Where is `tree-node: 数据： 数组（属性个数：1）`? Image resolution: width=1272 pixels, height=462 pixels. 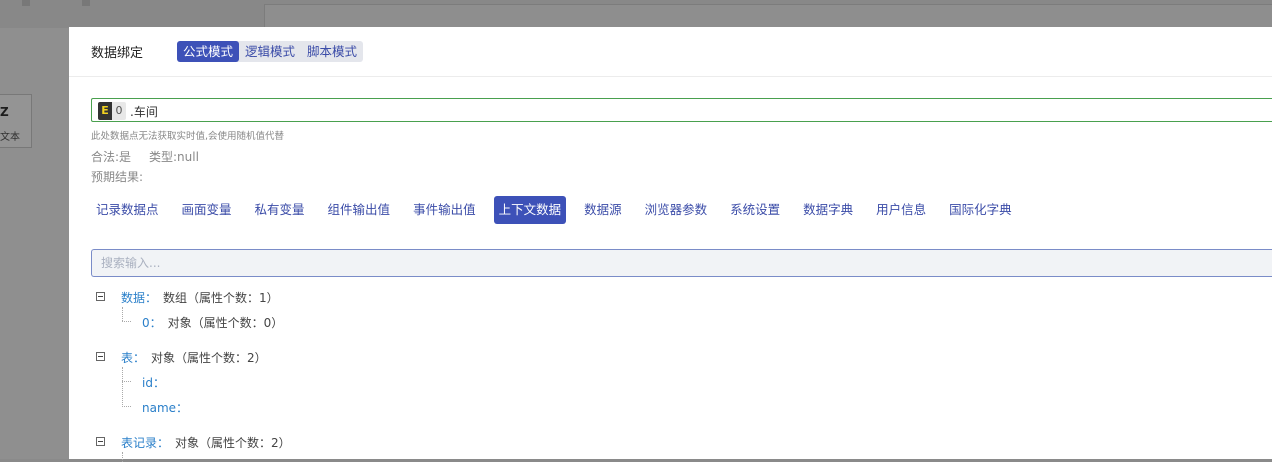 tree-node: 数据： 数组（属性个数：1） is located at coordinates (200, 297).